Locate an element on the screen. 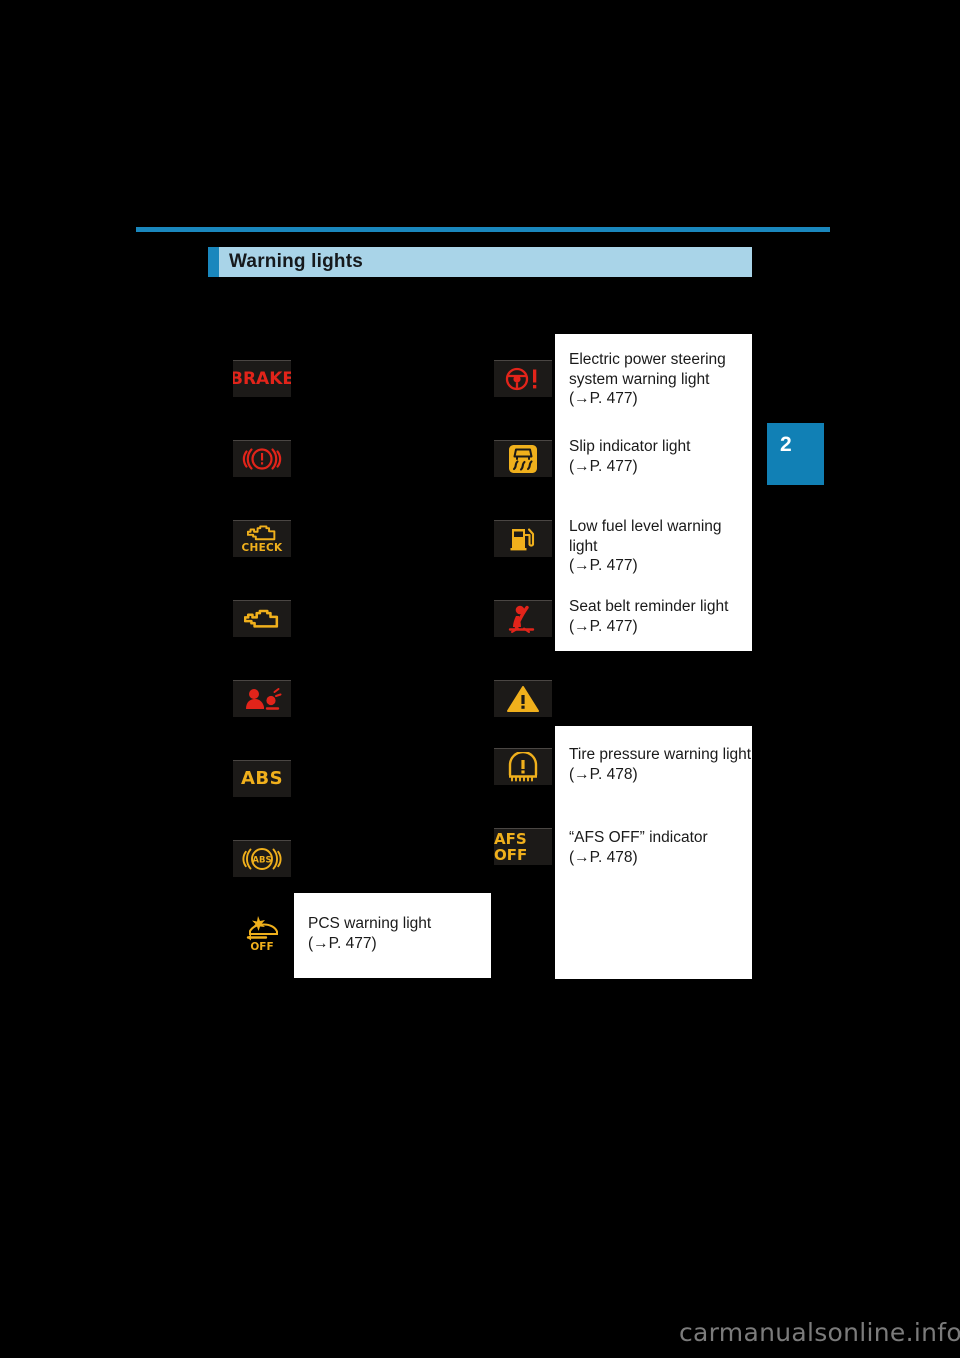  engine-malfunction-icon is located at coordinates (262, 618).